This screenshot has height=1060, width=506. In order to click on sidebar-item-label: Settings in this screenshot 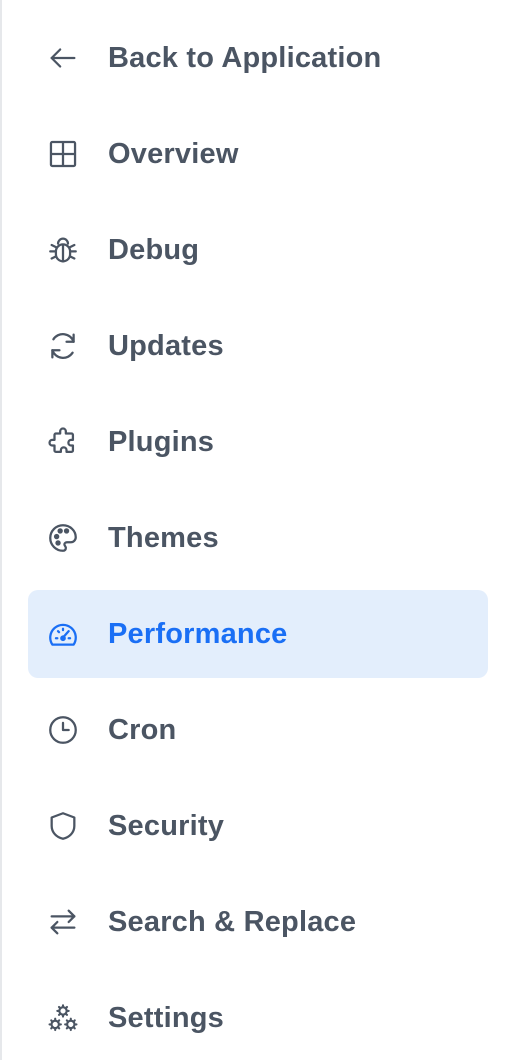, I will do `click(166, 1017)`.